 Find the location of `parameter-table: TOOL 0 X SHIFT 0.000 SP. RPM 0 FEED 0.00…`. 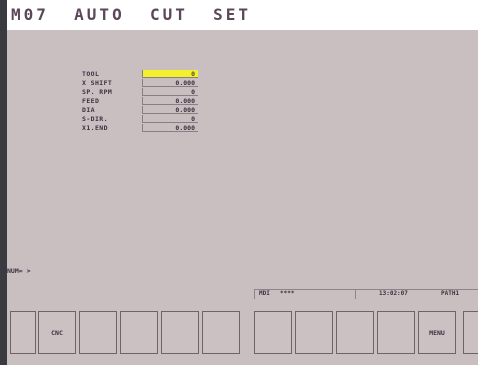

parameter-table: TOOL 0 X SHIFT 0.000 SP. RPM 0 FEED 0.00… is located at coordinates (147, 101).